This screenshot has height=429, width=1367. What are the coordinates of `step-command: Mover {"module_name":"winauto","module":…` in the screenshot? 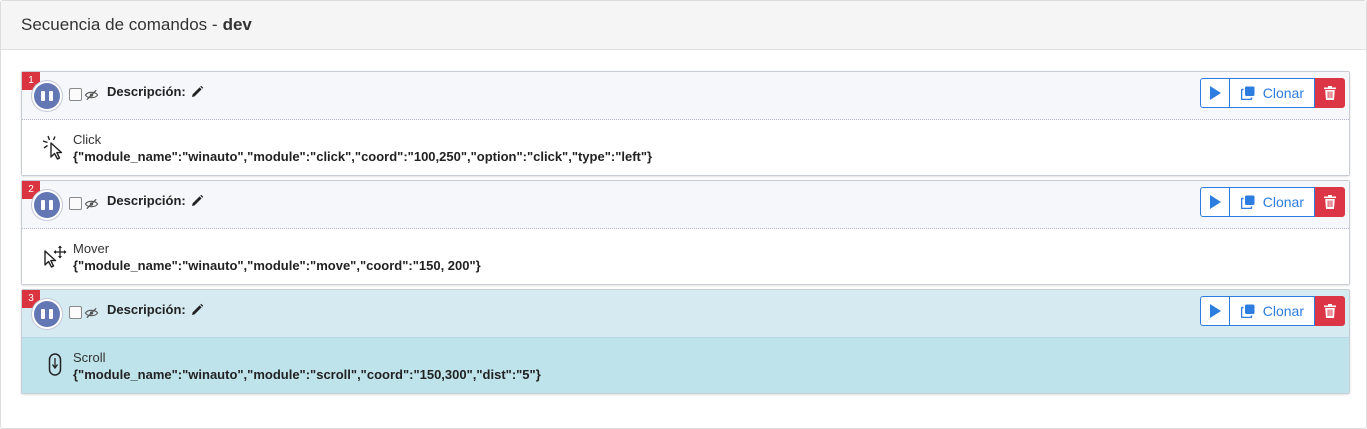 It's located at (685, 256).